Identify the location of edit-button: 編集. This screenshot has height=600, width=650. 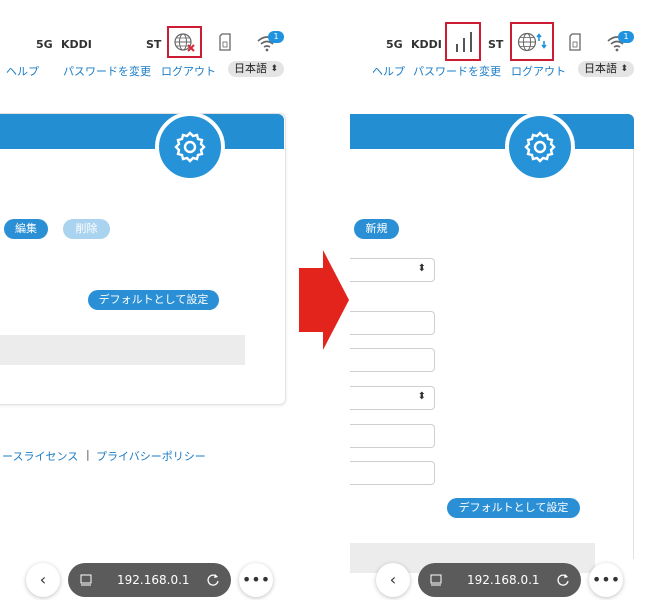
(26, 229).